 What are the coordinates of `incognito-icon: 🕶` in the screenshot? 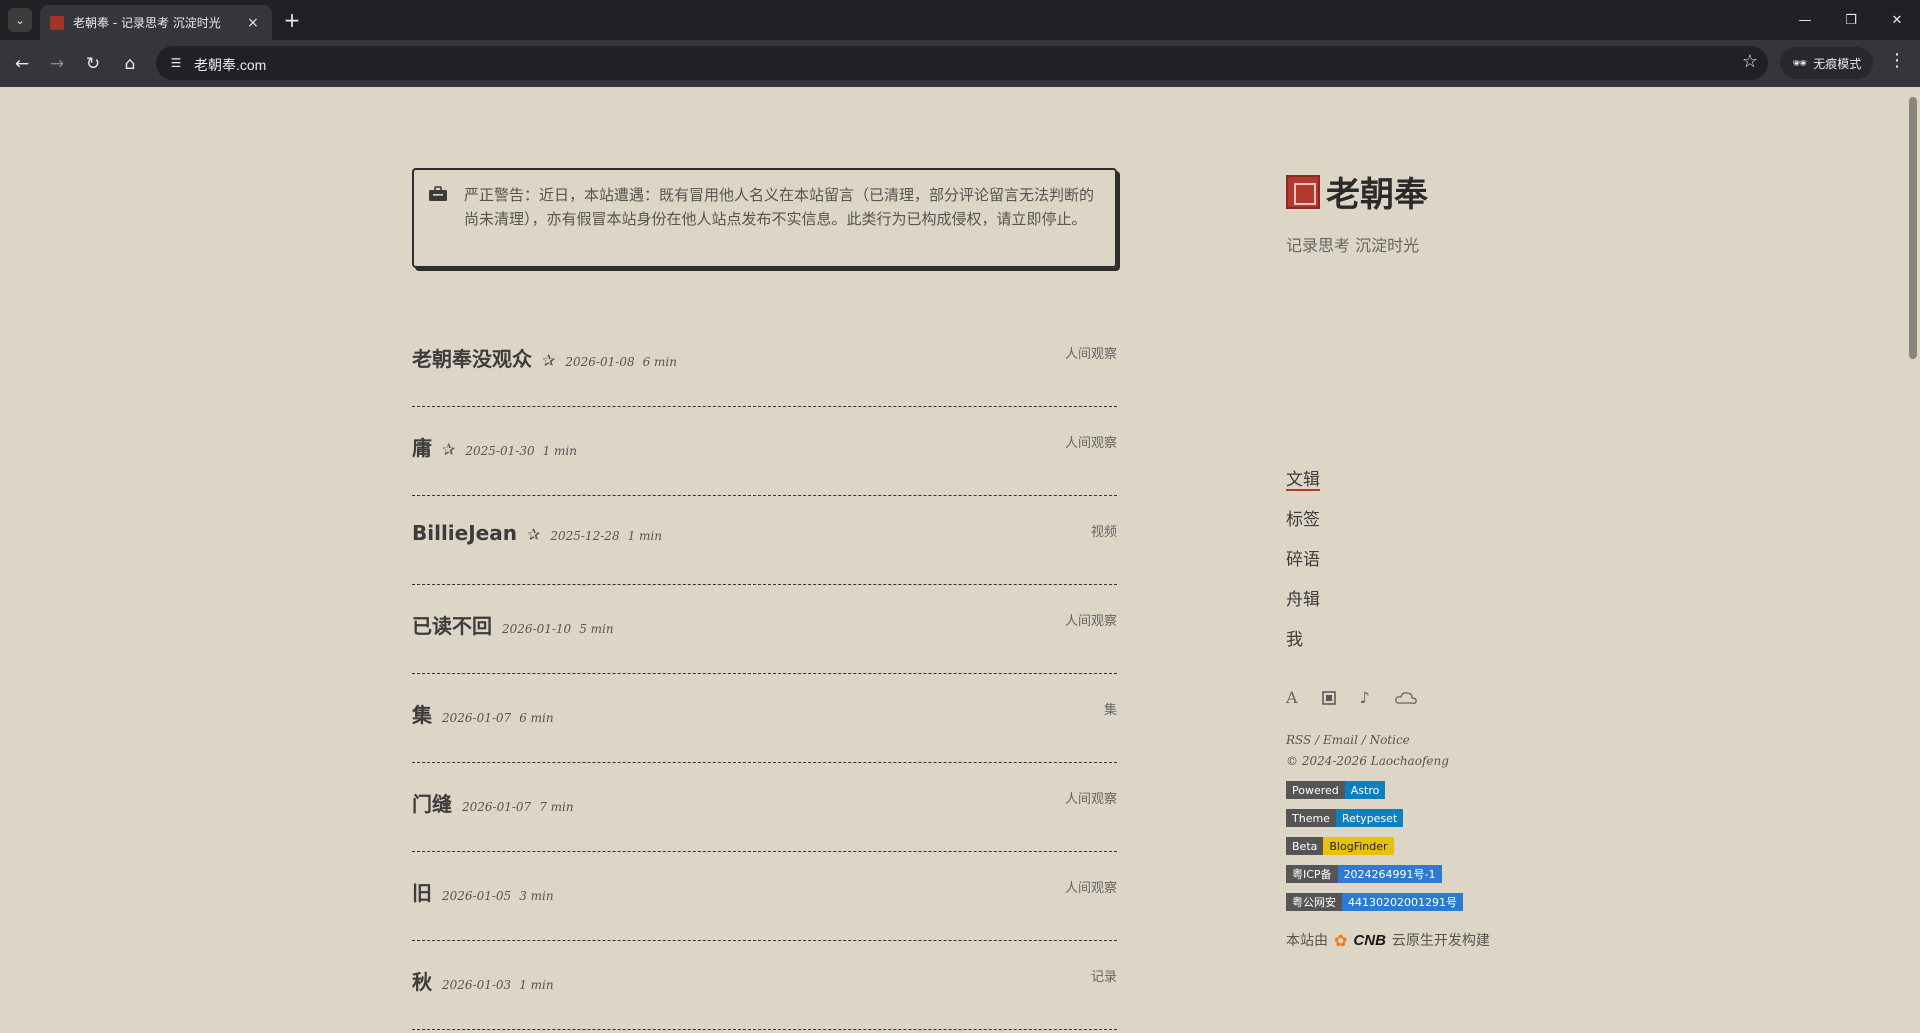 It's located at (1800, 63).